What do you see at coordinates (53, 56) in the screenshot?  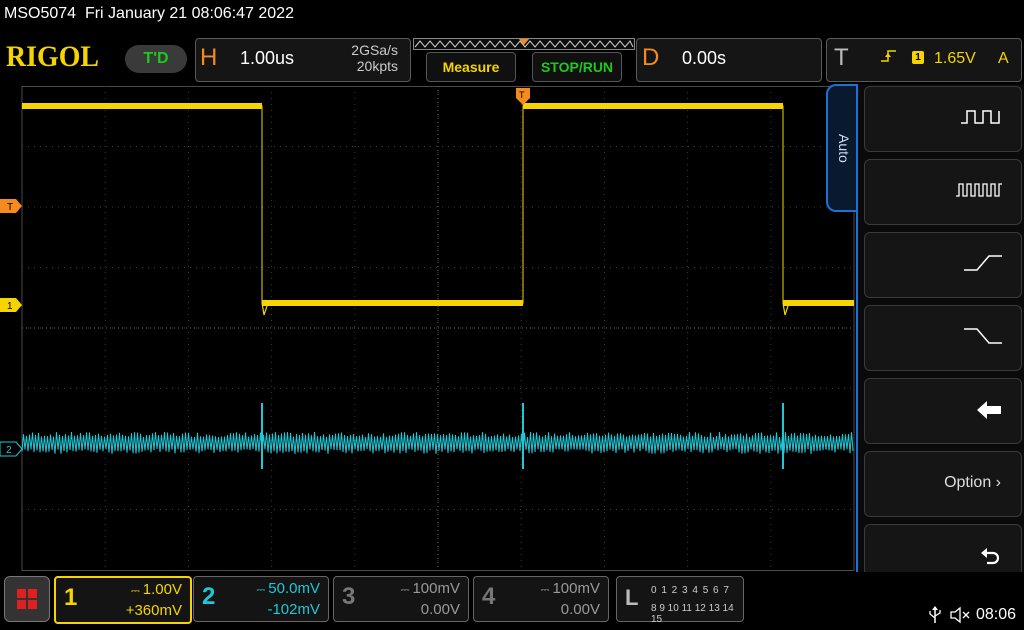 I see `rigol-logo: RIGOL` at bounding box center [53, 56].